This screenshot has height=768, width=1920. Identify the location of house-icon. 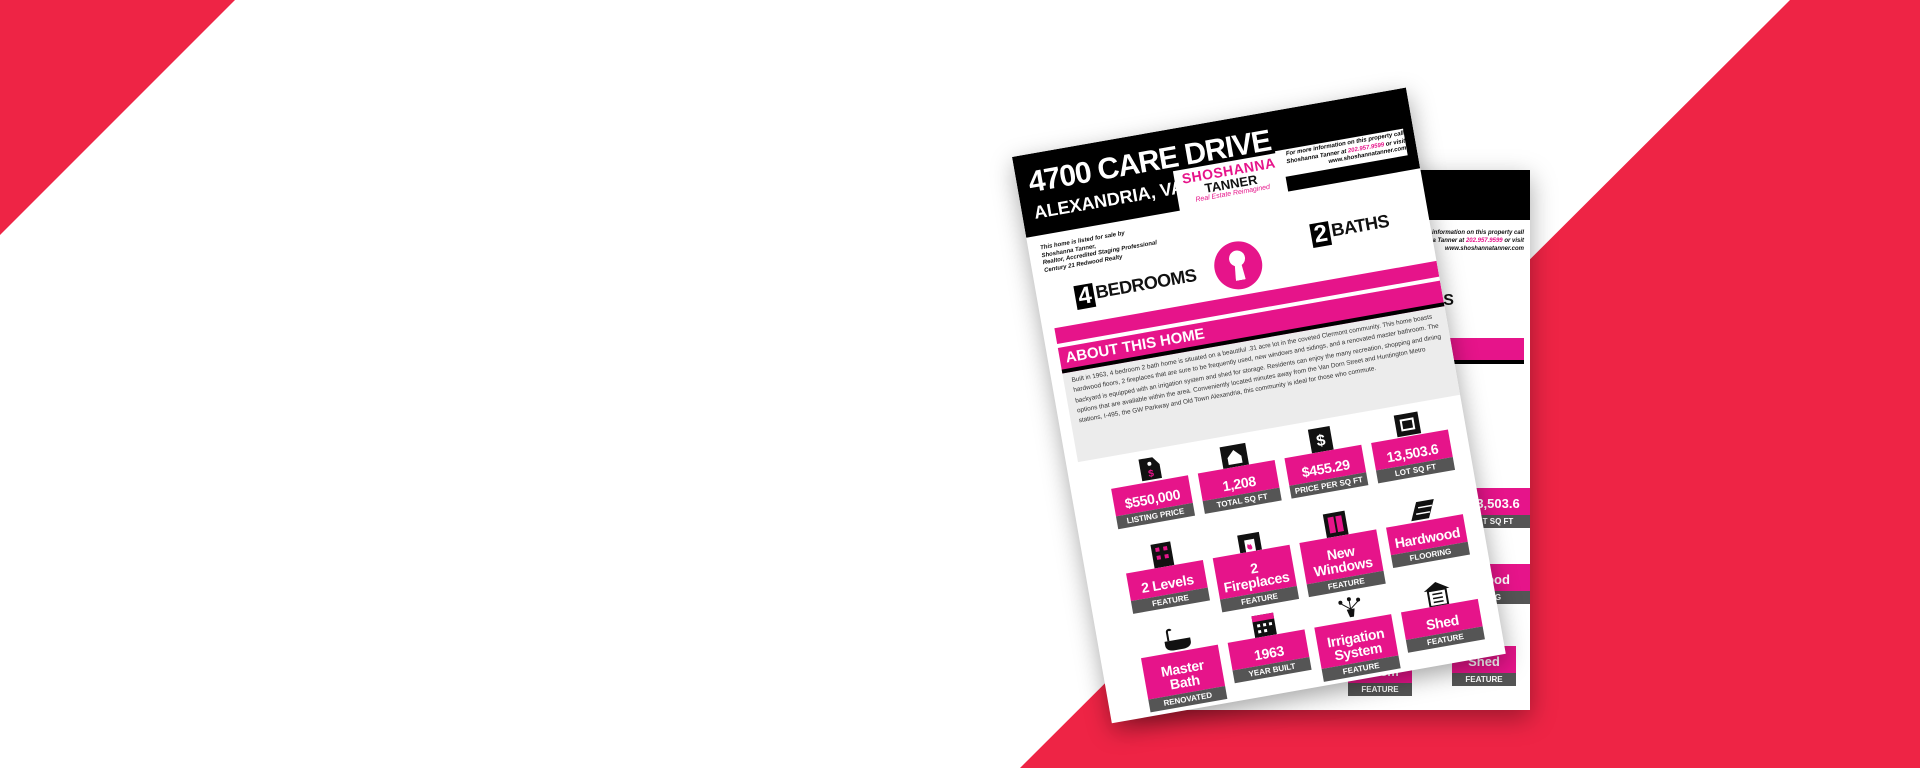
(1234, 456).